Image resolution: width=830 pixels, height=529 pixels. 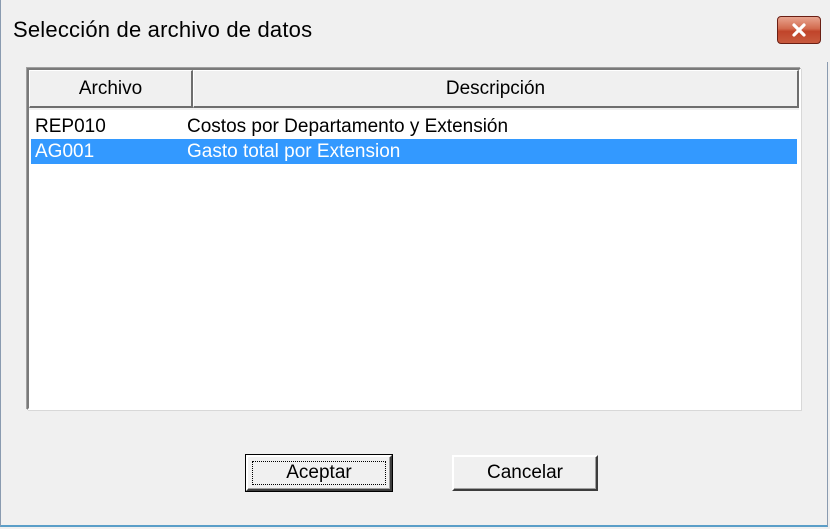 I want to click on column-header-archivo: Archivo, so click(x=111, y=89).